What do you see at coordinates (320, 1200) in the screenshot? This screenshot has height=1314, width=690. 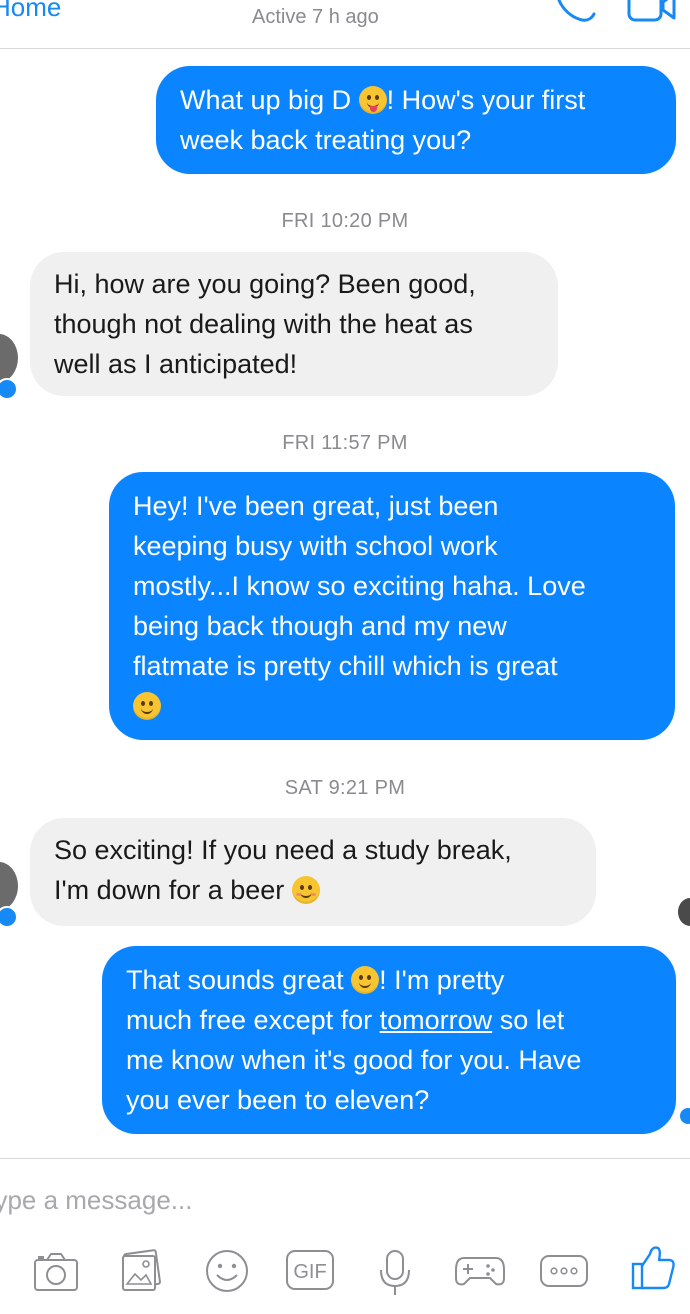 I see `message-input` at bounding box center [320, 1200].